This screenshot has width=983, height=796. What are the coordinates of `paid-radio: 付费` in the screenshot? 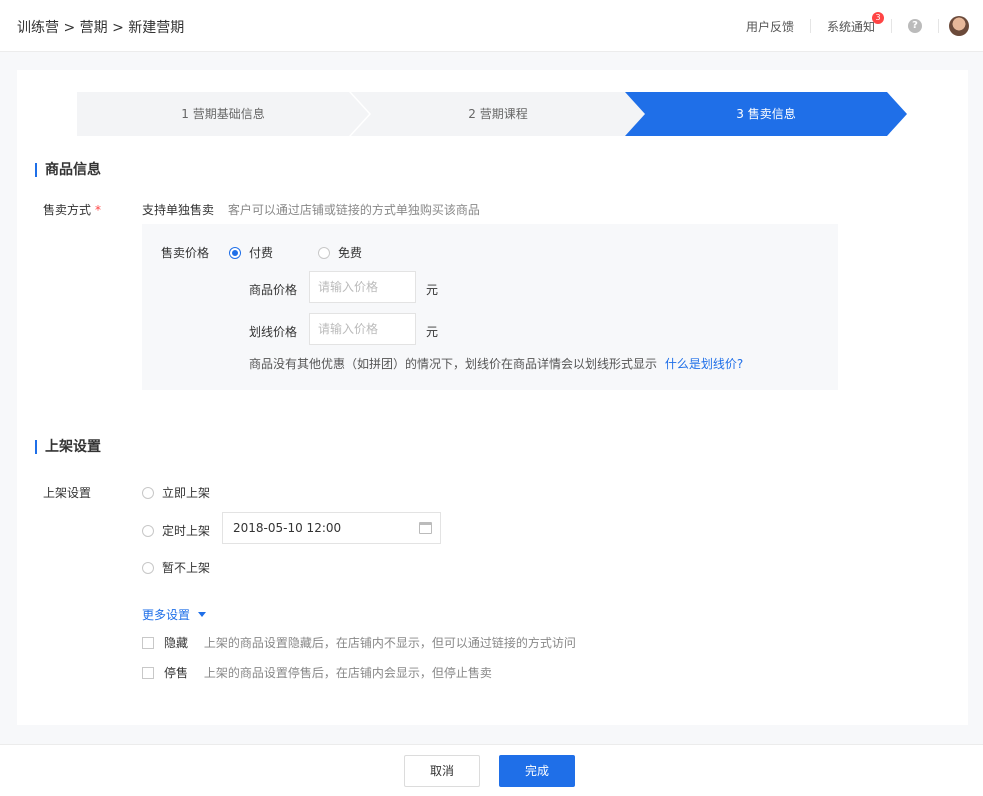 It's located at (251, 252).